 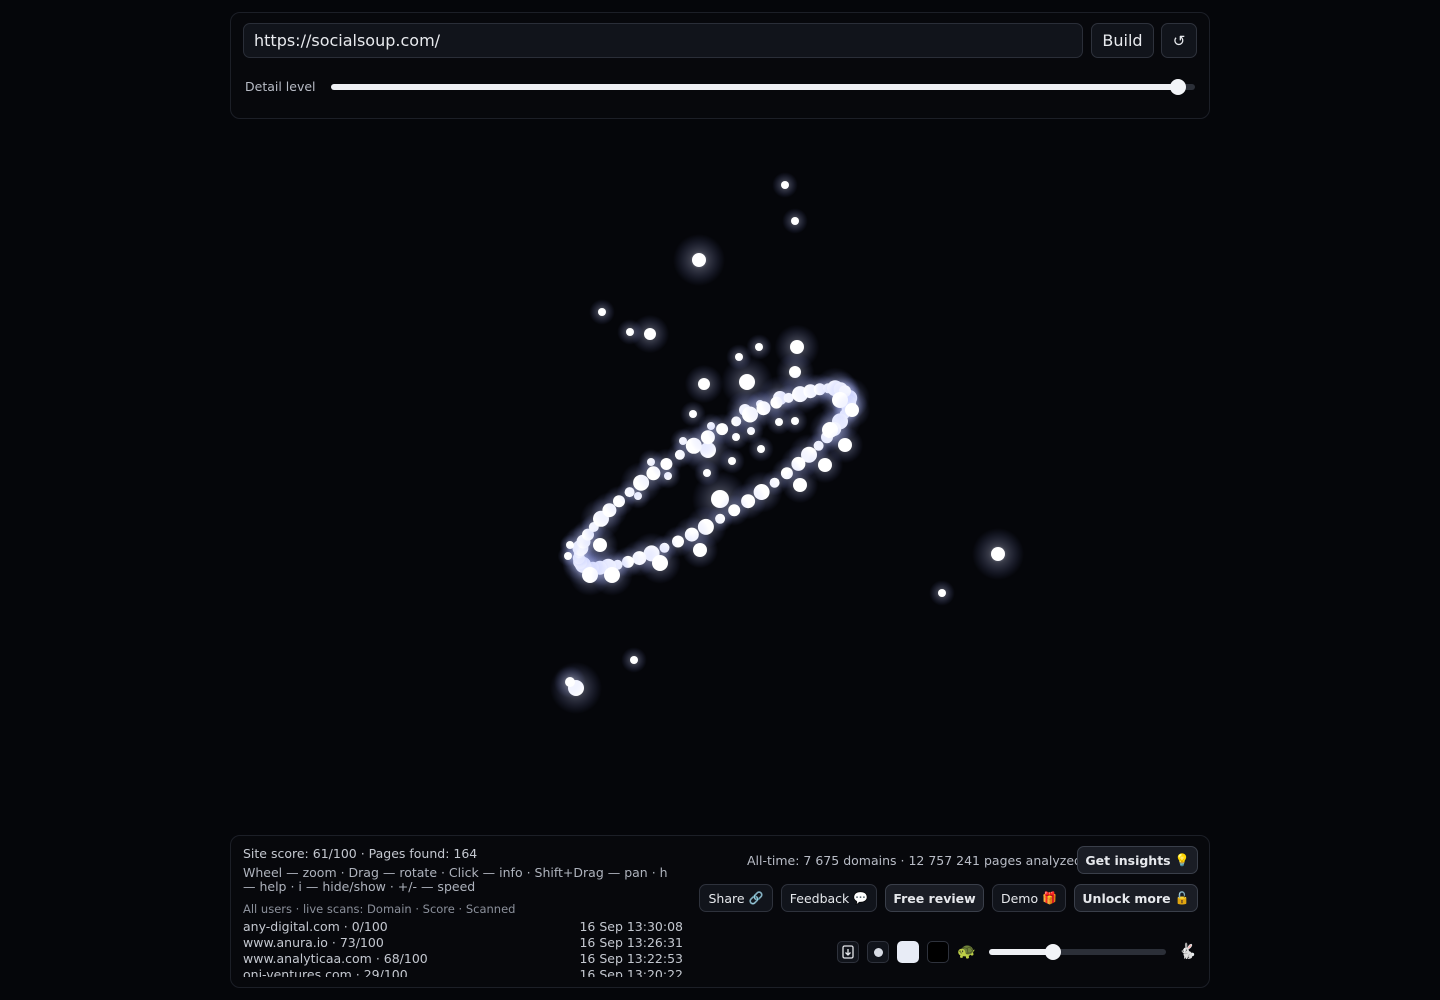 I want to click on small-dot-icon, so click(x=878, y=952).